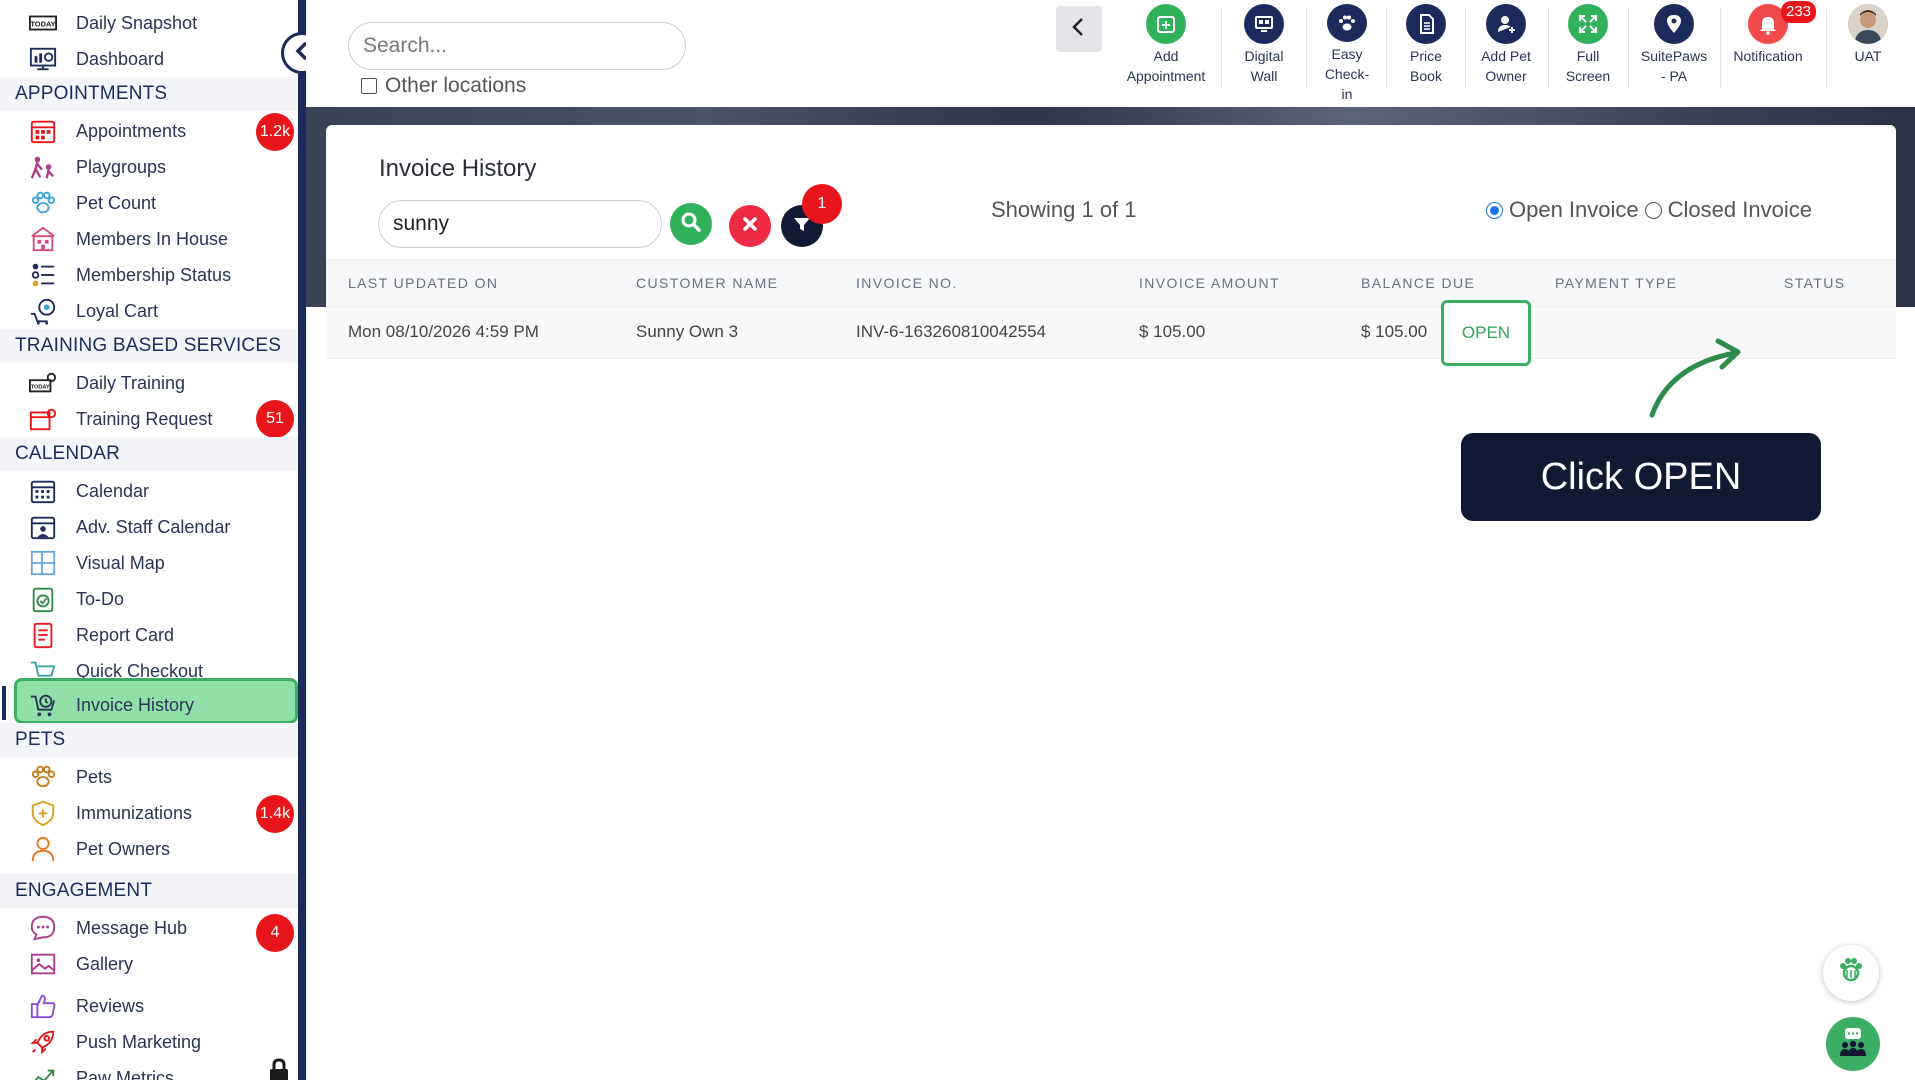  What do you see at coordinates (1674, 24) in the screenshot?
I see `location-pin-icon` at bounding box center [1674, 24].